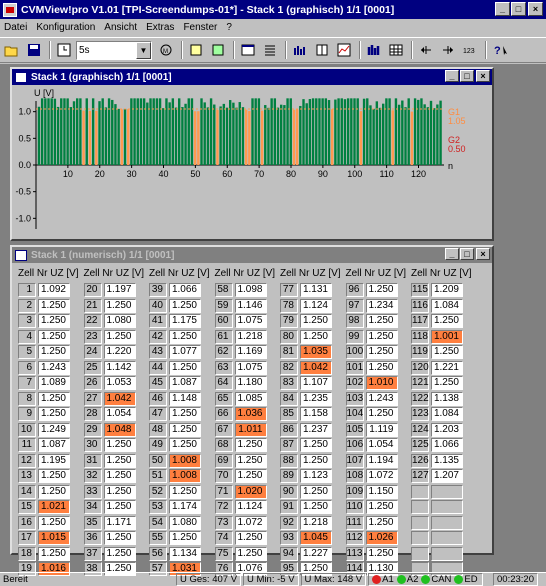 The image size is (546, 586). Describe the element at coordinates (12, 50) in the screenshot. I see `open-icon` at that location.